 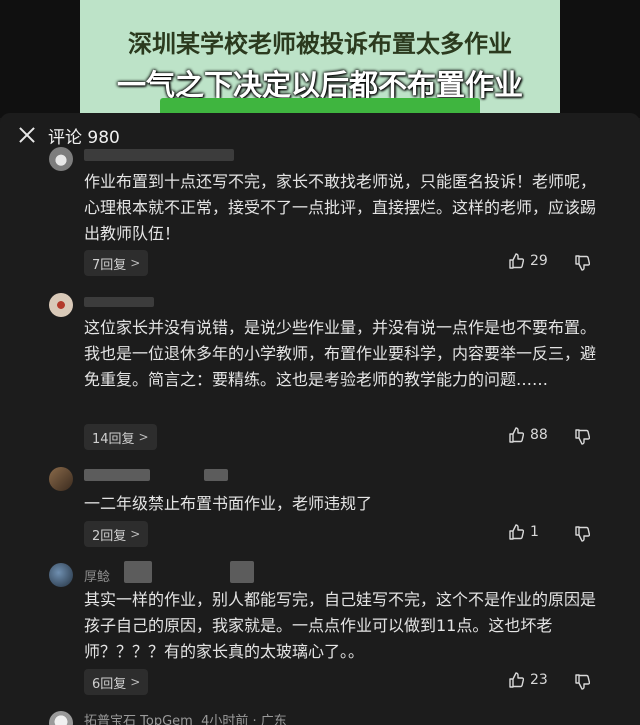 What do you see at coordinates (539, 261) in the screenshot?
I see `like-count: 29` at bounding box center [539, 261].